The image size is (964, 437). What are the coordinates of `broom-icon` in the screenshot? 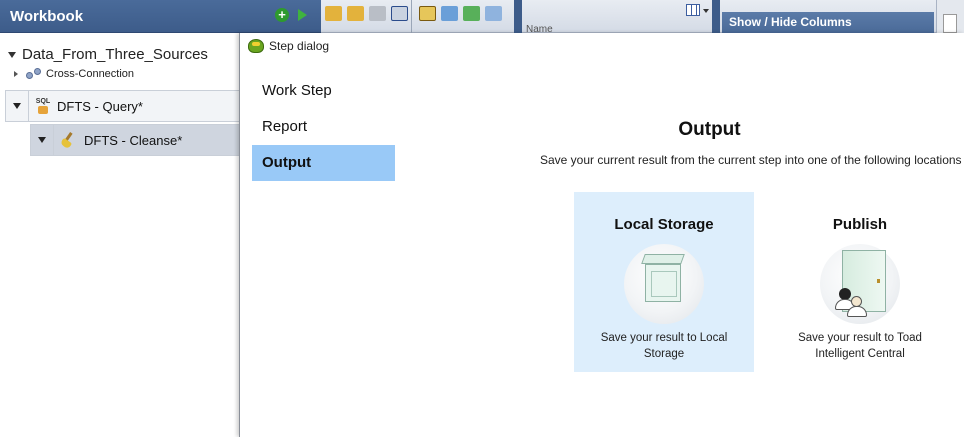 It's located at (67, 141).